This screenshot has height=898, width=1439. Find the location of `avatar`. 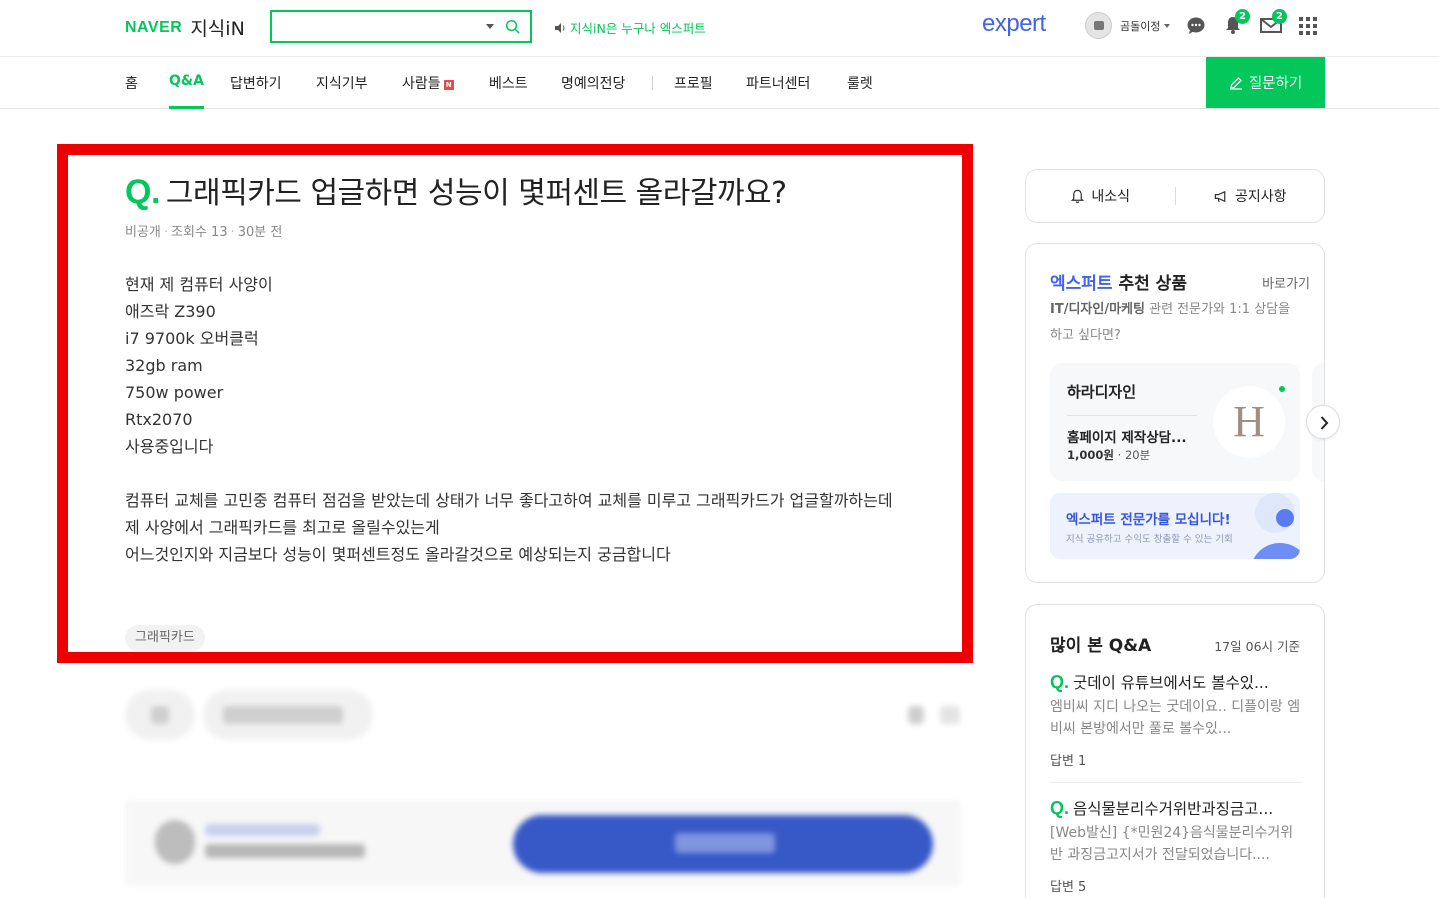

avatar is located at coordinates (1098, 25).